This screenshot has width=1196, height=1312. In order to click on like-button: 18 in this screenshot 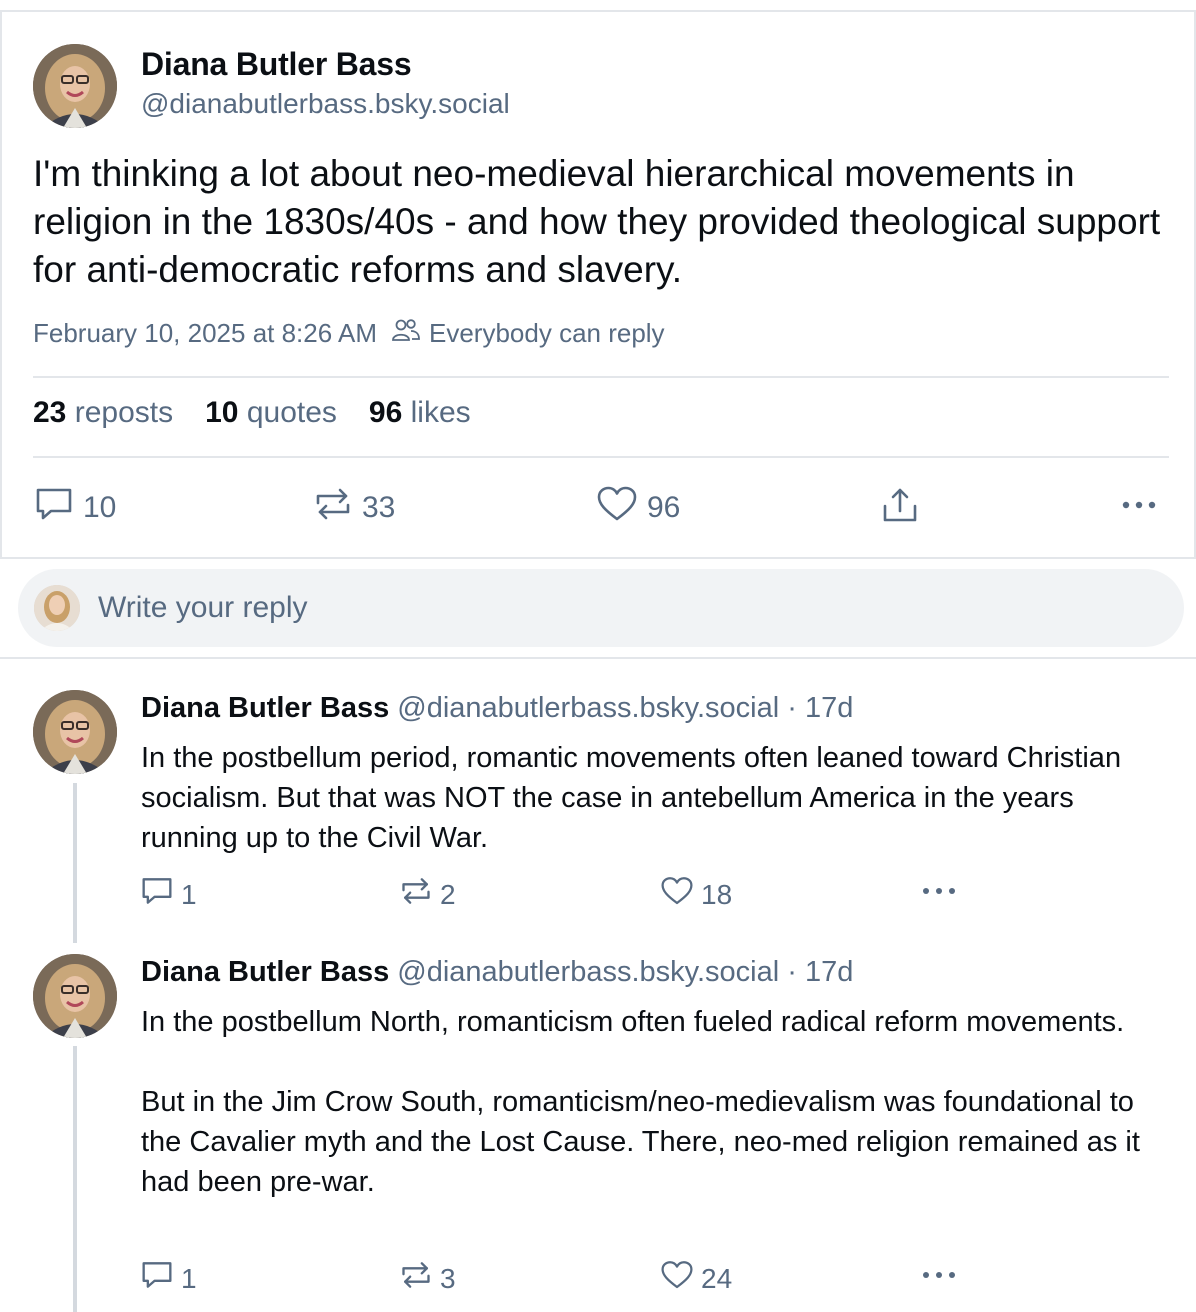, I will do `click(696, 894)`.